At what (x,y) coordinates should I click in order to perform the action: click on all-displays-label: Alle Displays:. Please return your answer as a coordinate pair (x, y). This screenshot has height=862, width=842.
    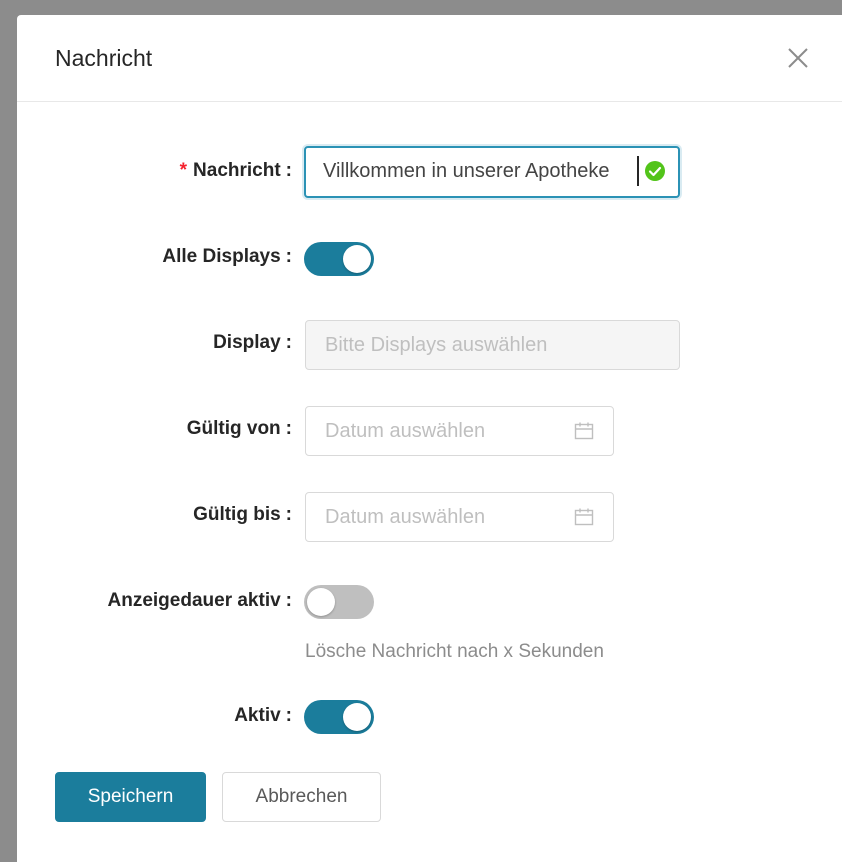
    Looking at the image, I should click on (146, 257).